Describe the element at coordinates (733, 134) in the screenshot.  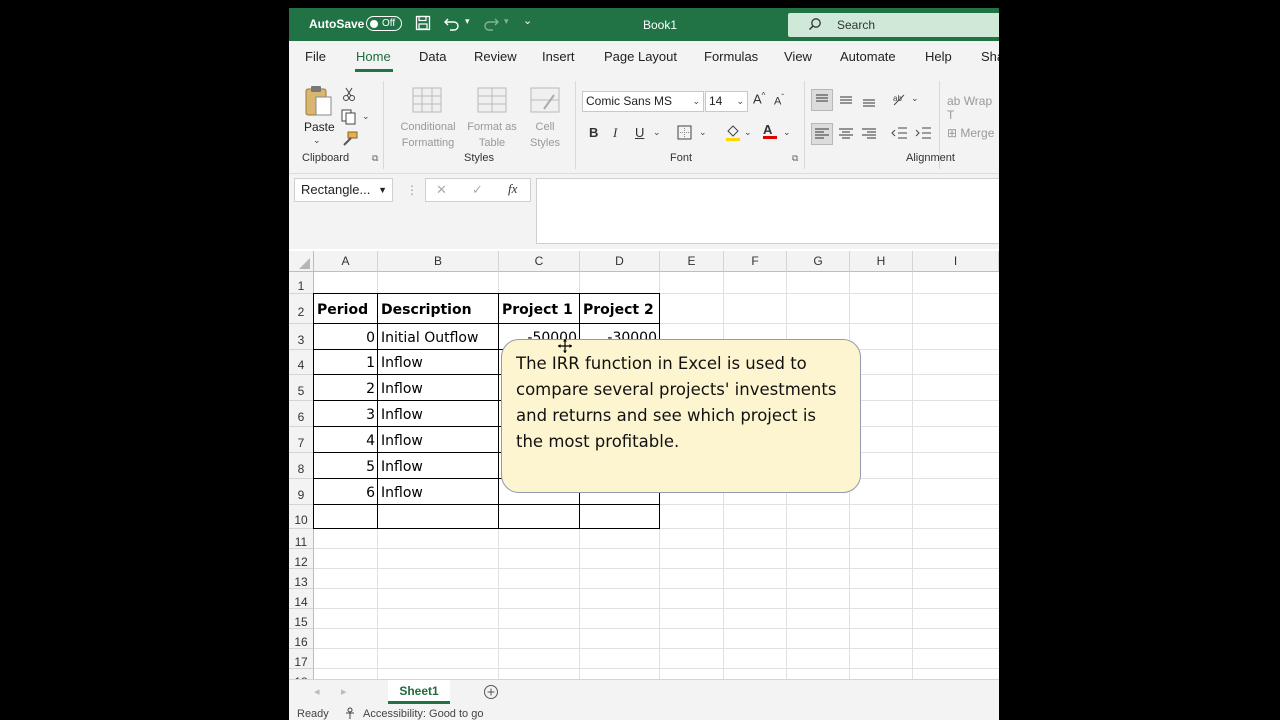
I see `fill-color-icon` at that location.